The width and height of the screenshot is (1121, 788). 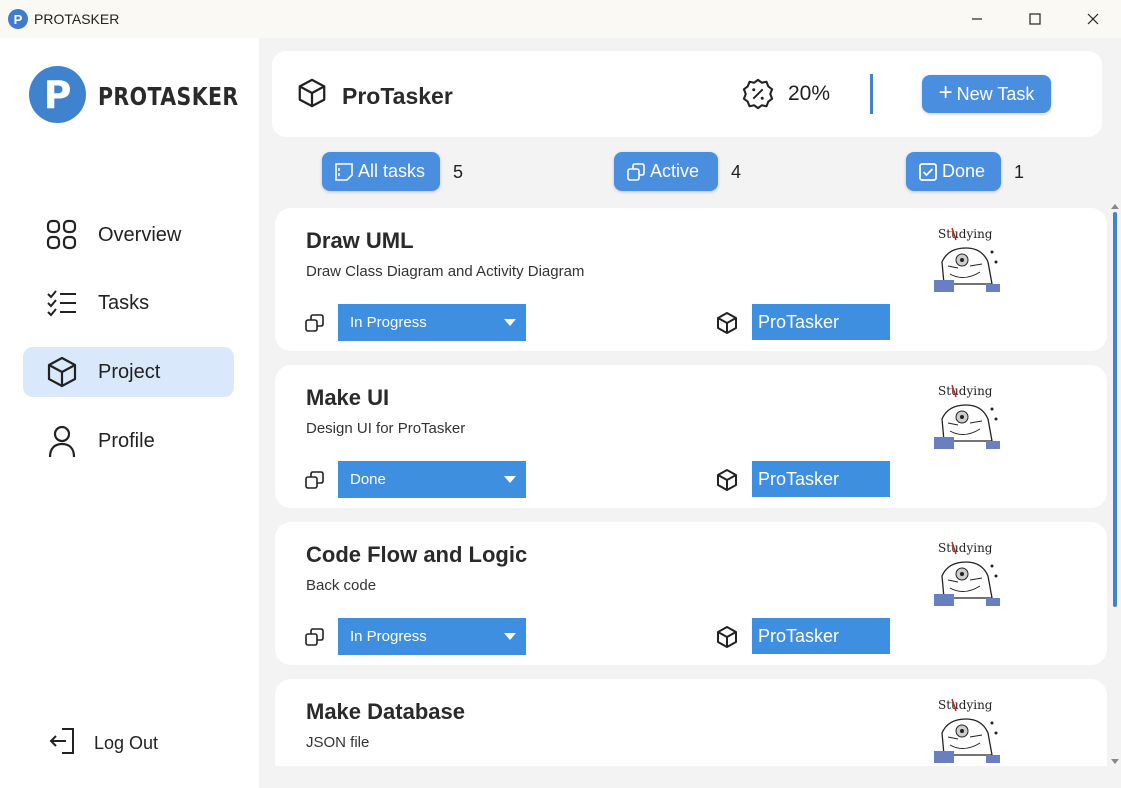 I want to click on filter-all-tasks-button: All tasks, so click(x=381, y=171).